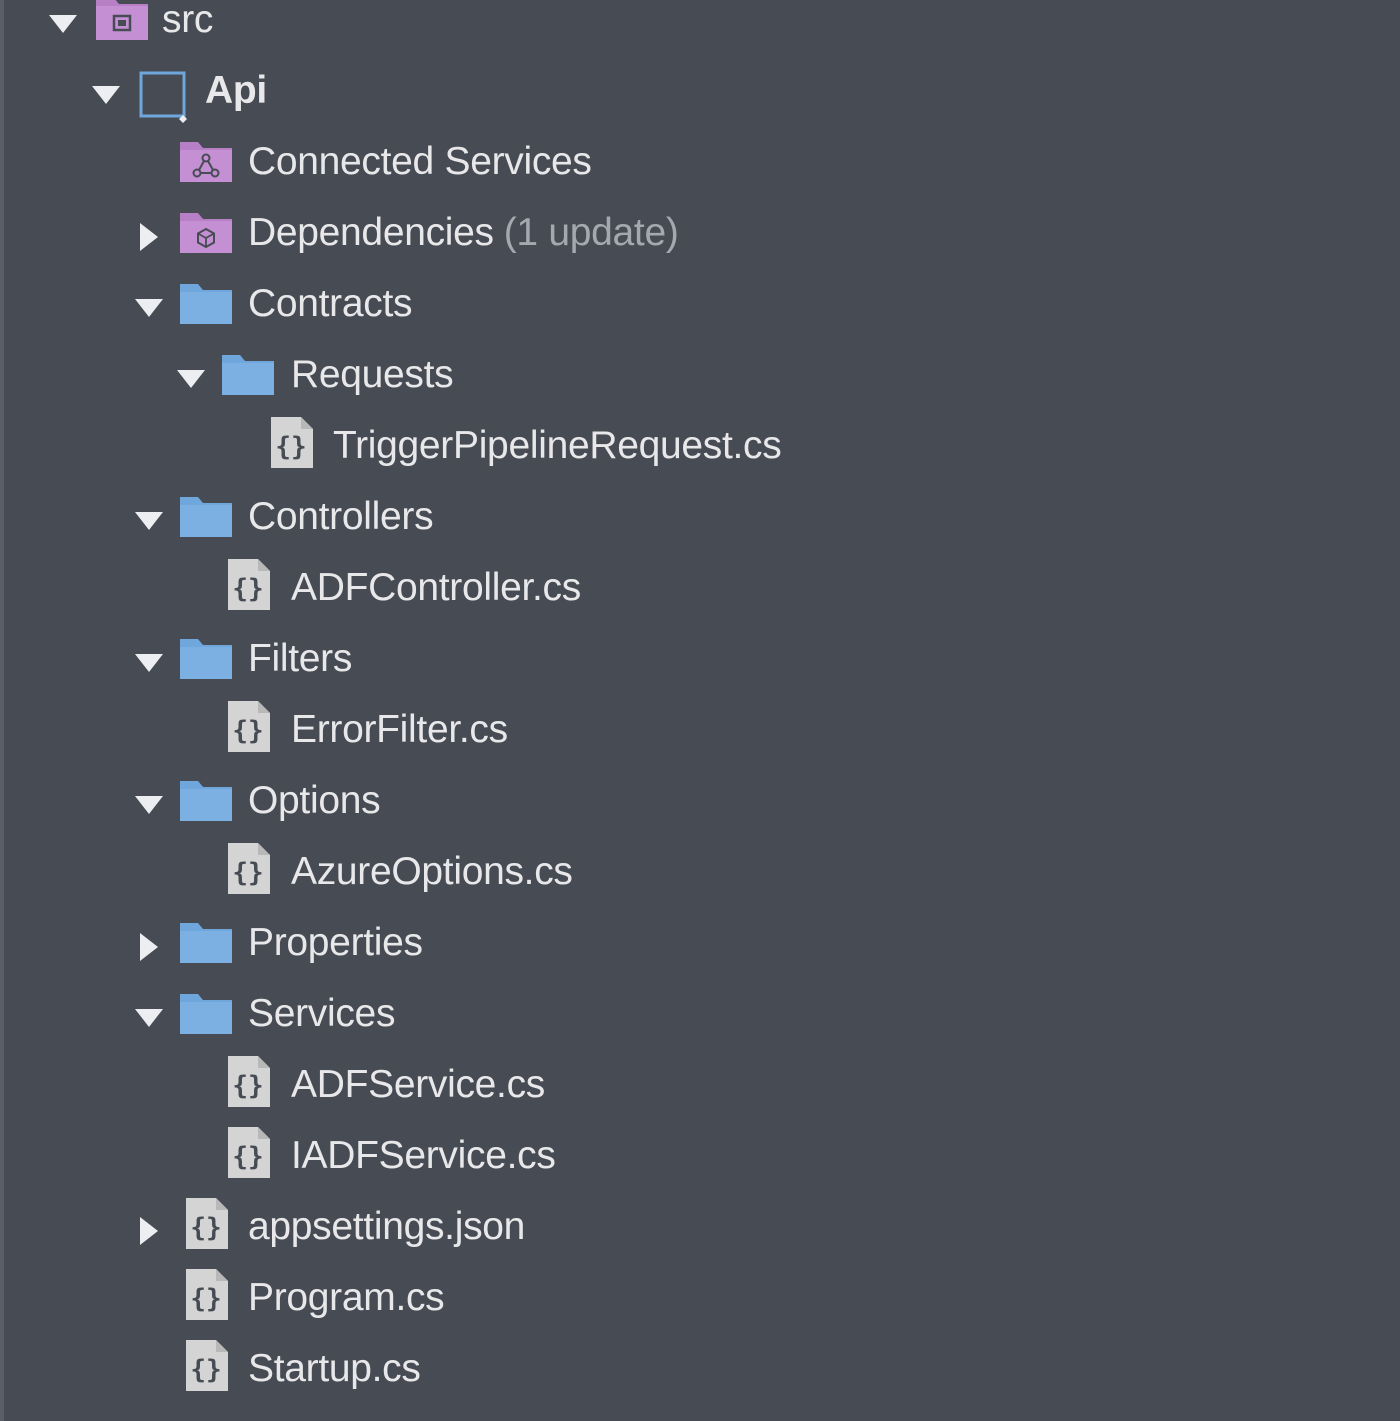 The width and height of the screenshot is (1400, 1421). I want to click on tree-item-program: Program.cs, so click(700, 1301).